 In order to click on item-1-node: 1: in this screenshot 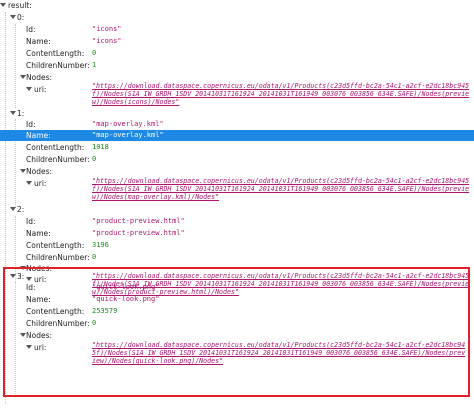, I will do `click(237, 113)`.